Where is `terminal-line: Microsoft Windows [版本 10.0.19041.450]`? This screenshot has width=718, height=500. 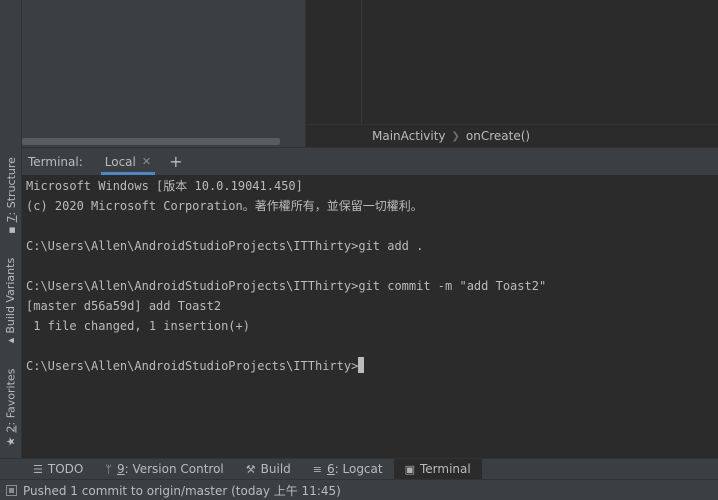 terminal-line: Microsoft Windows [版本 10.0.19041.450] is located at coordinates (164, 186).